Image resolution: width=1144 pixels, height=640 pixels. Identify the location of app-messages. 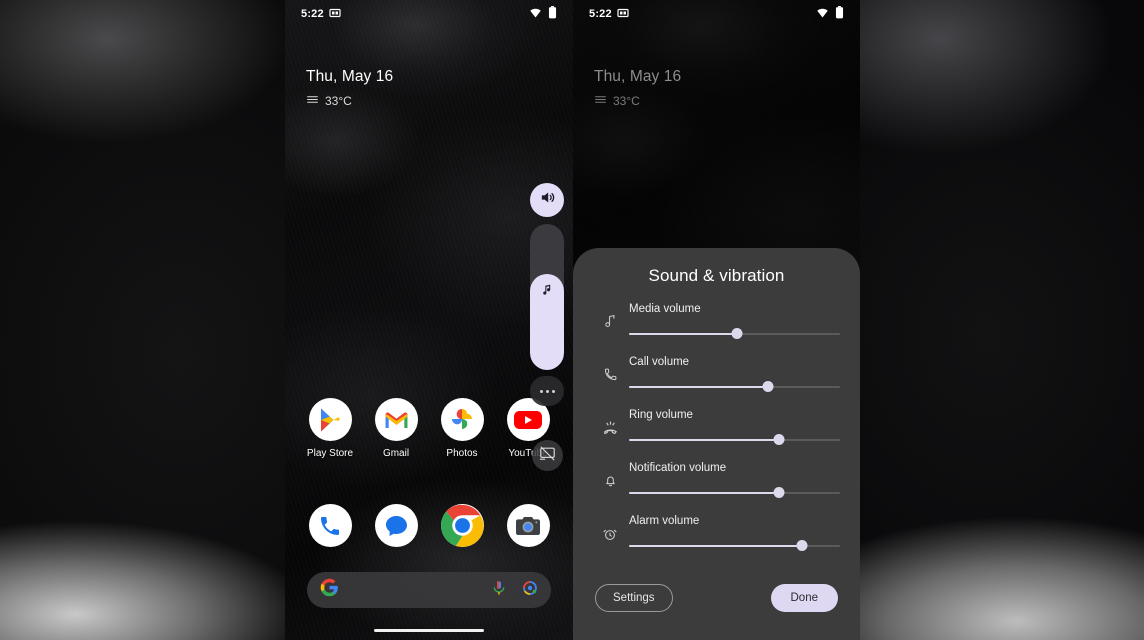
(396, 525).